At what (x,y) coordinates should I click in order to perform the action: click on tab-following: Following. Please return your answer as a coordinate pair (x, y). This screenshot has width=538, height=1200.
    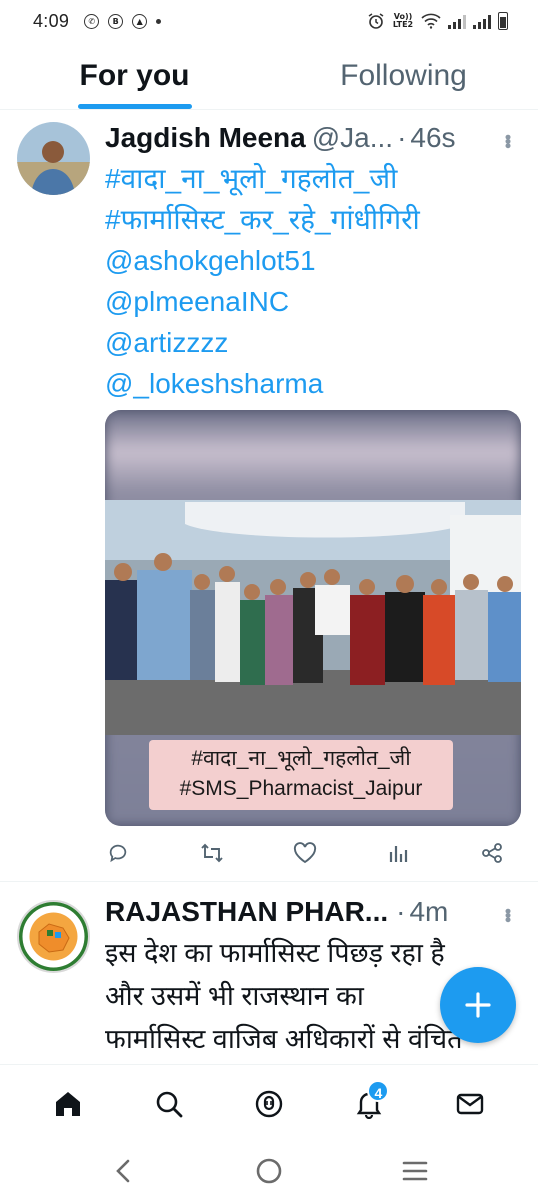
    Looking at the image, I should click on (403, 75).